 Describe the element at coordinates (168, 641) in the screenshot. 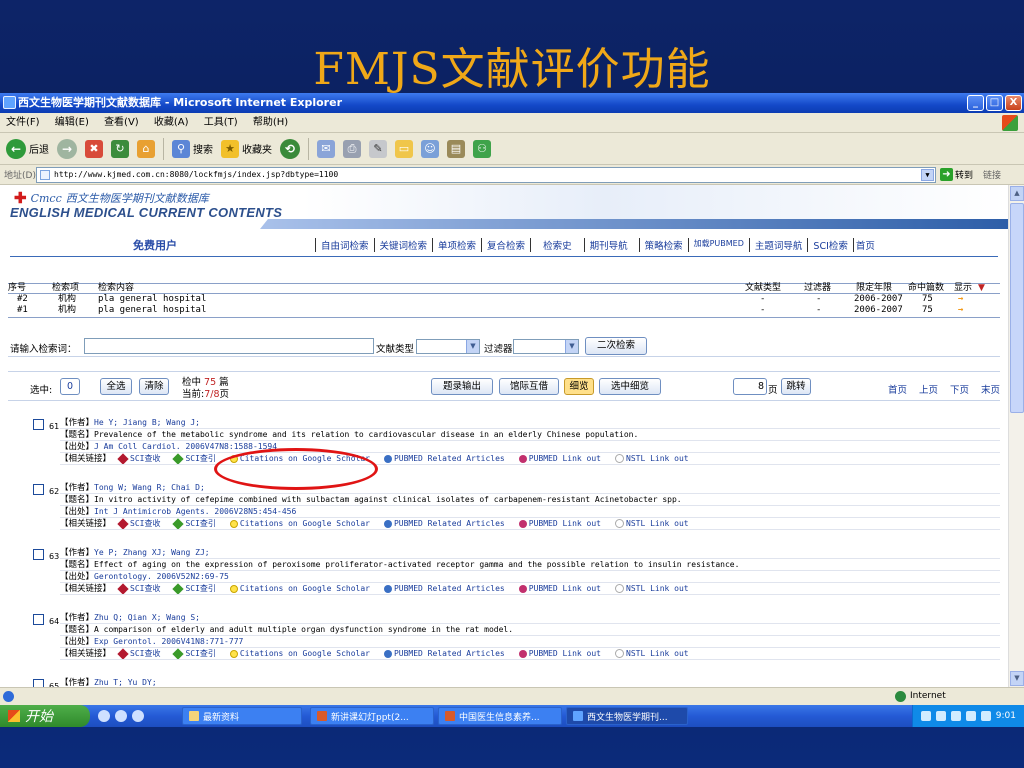

I see `record-source: Exp Gerontol. 2006V41N8:771-777` at that location.